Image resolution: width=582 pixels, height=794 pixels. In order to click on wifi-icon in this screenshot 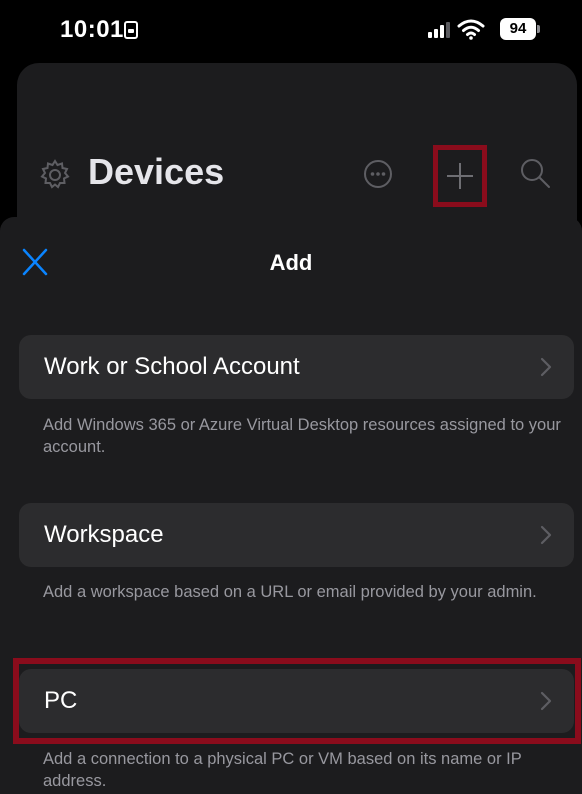, I will do `click(471, 29)`.